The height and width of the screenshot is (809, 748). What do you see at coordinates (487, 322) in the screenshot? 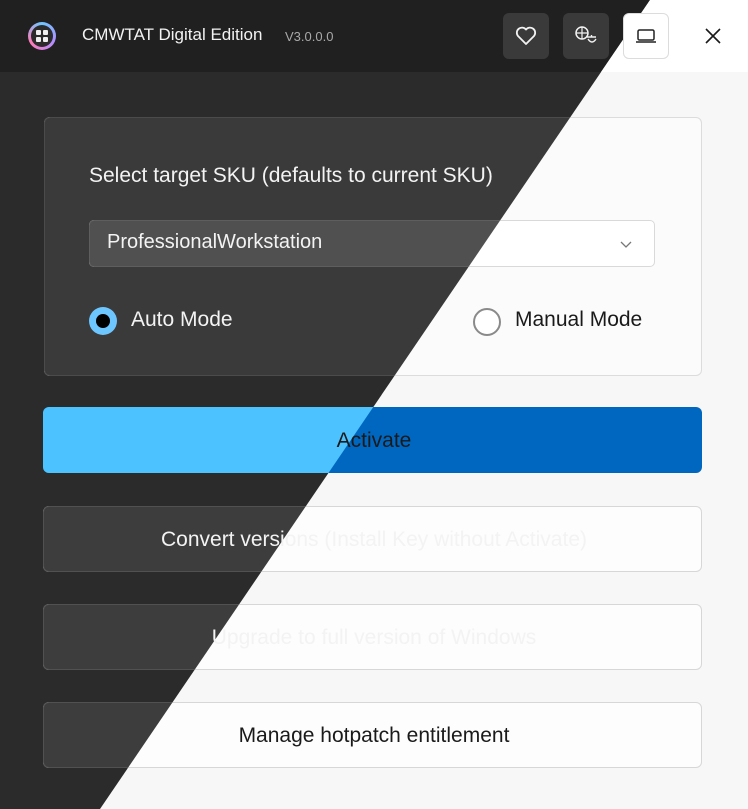
I see `manual-mode-radio` at bounding box center [487, 322].